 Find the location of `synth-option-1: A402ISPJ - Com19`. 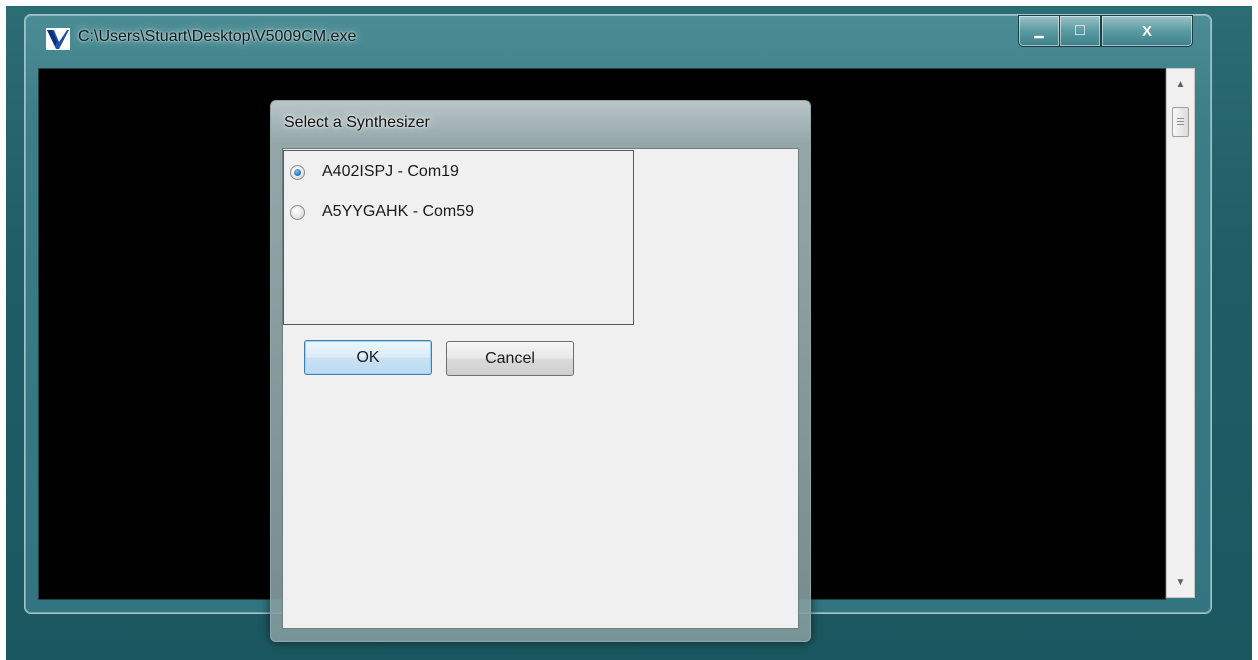

synth-option-1: A402ISPJ - Com19 is located at coordinates (374, 172).